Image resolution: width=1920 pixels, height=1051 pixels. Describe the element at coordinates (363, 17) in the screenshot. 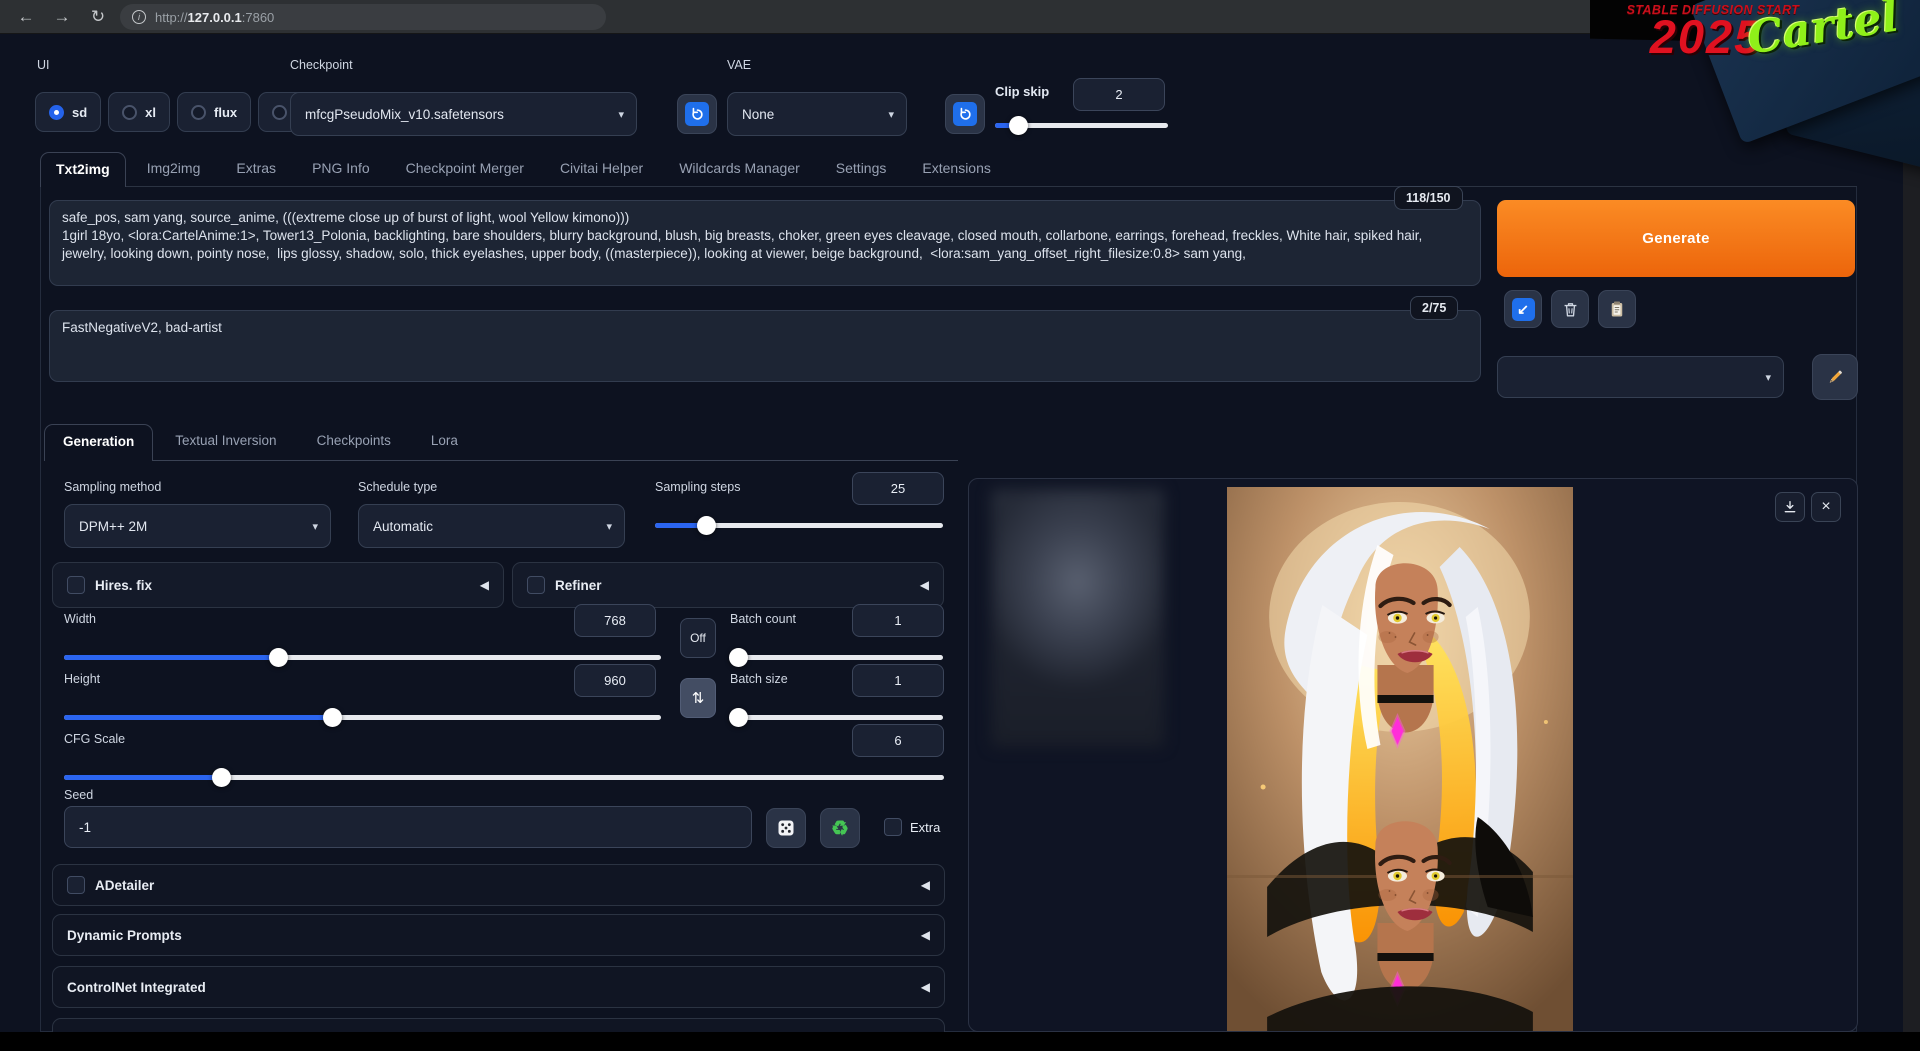

I see `address-bar: i http://127.0.0.1:7860` at that location.